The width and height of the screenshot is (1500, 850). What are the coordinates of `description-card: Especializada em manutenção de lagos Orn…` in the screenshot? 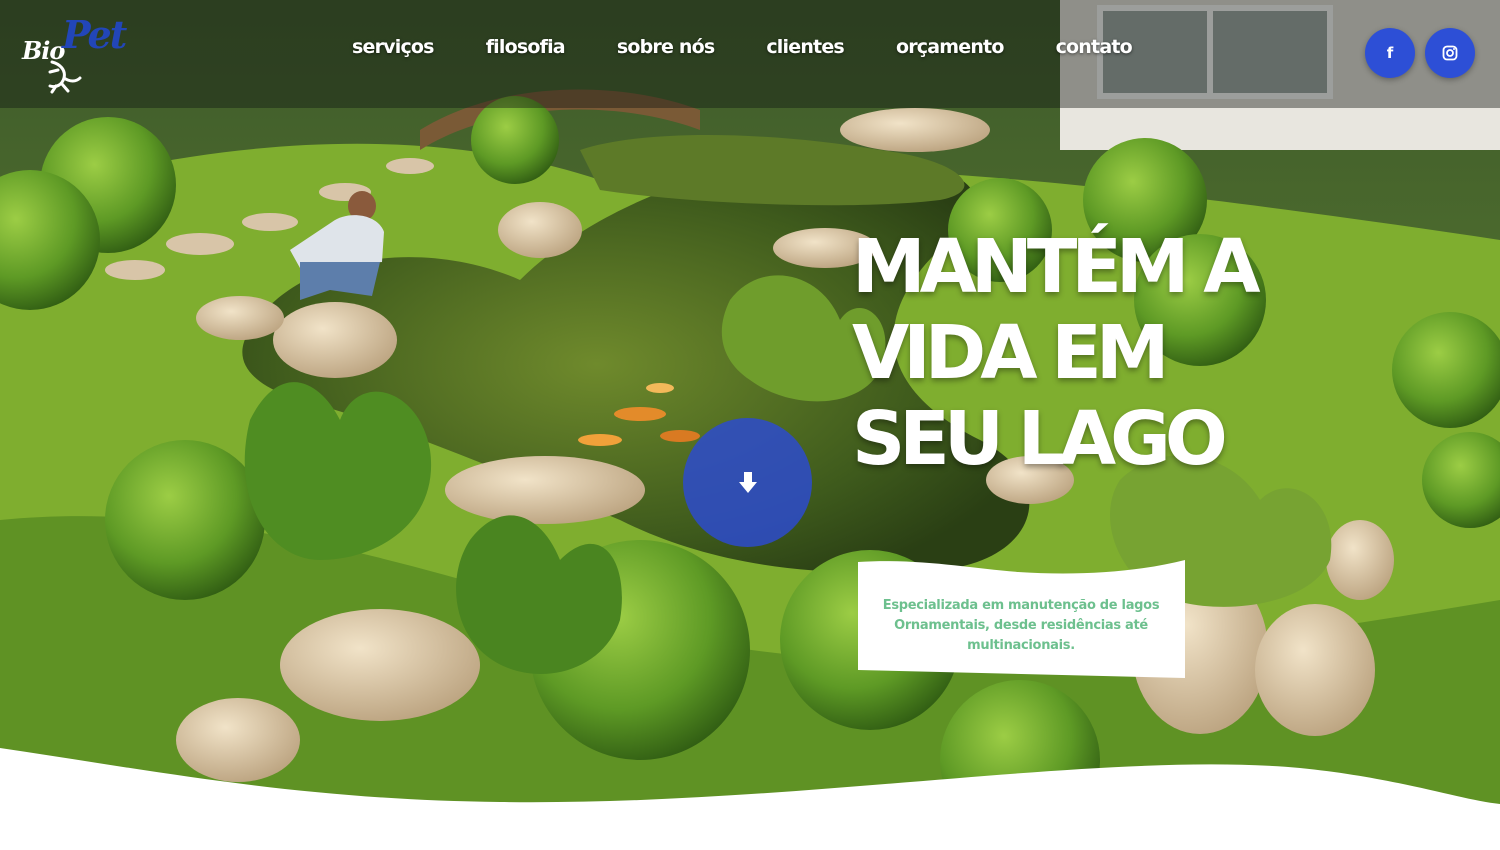 It's located at (1021, 619).